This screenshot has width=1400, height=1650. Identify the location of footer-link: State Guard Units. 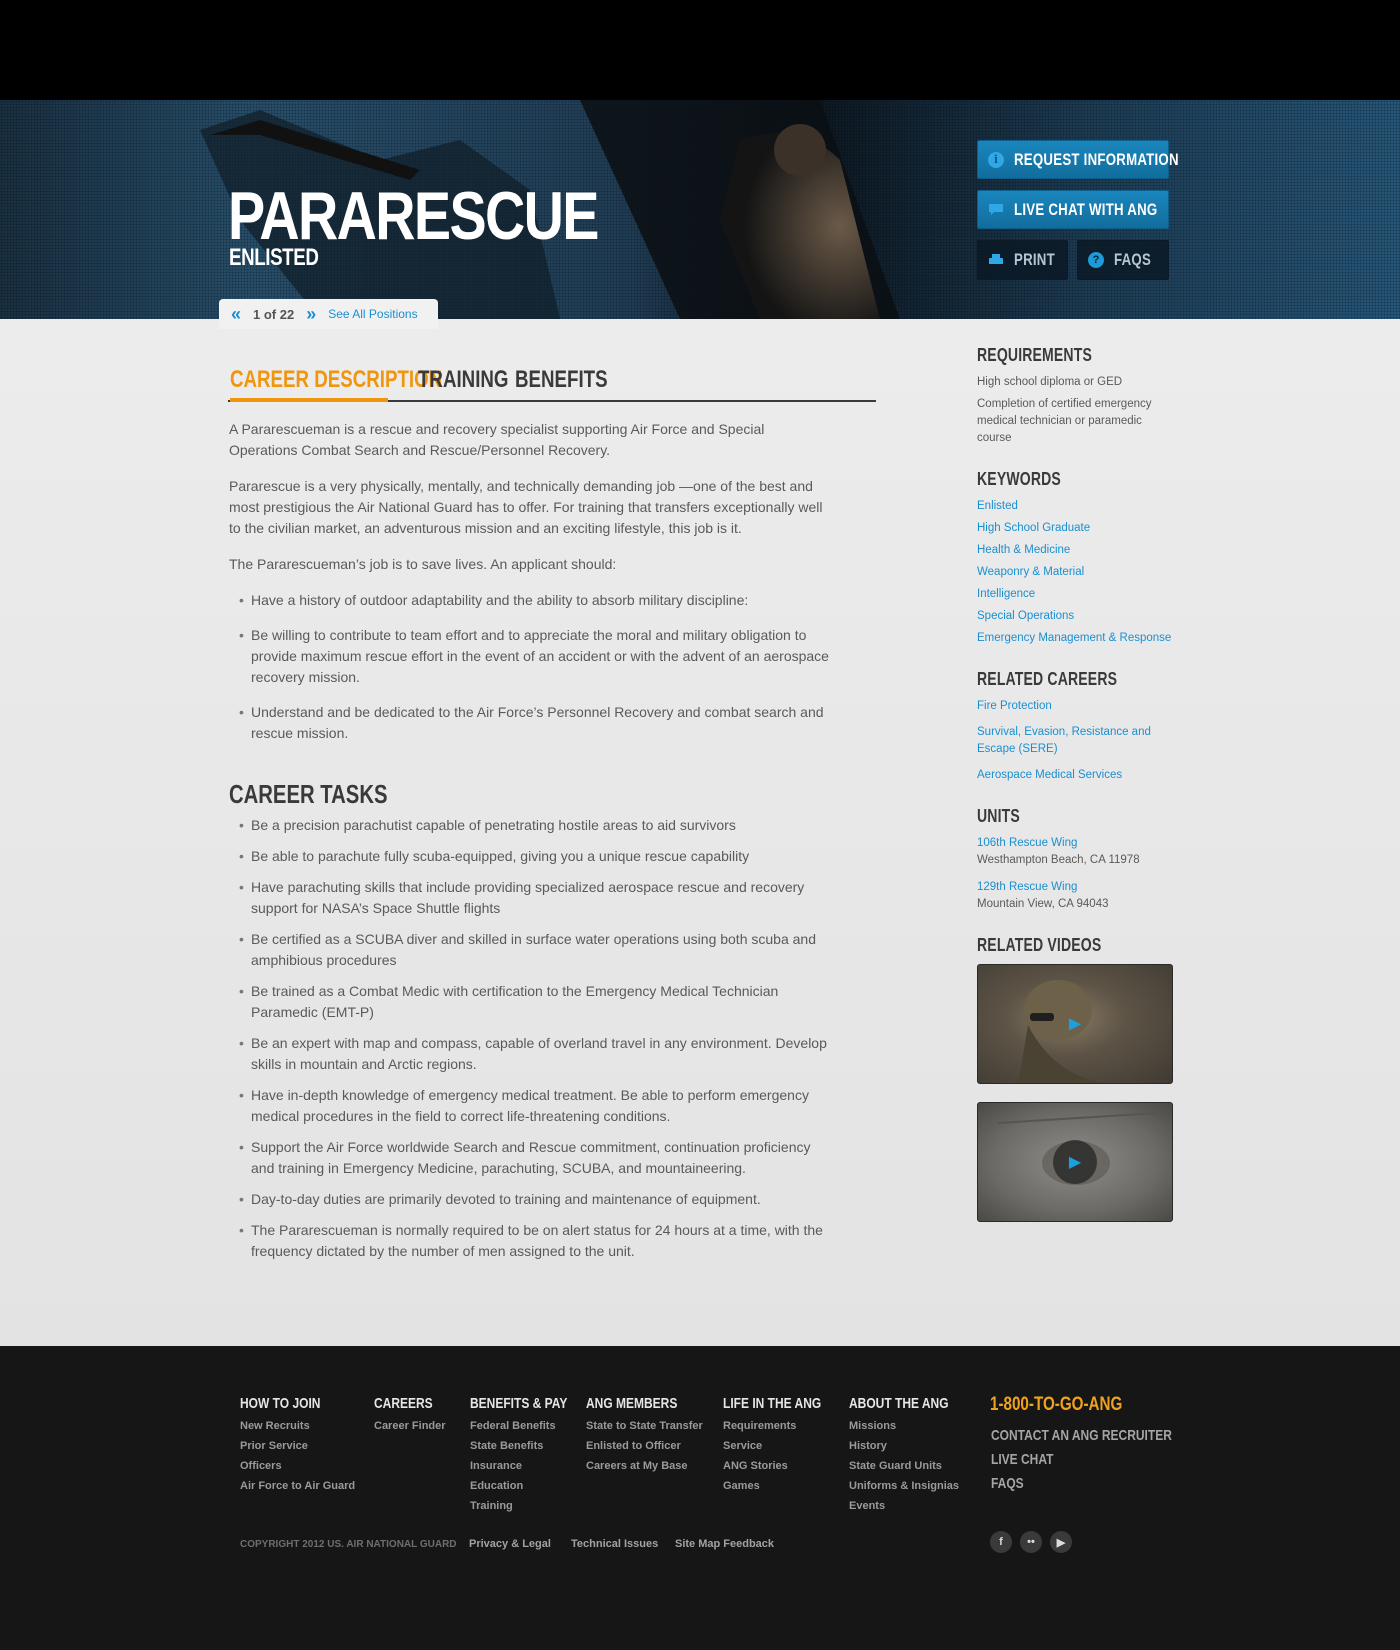
(911, 1466).